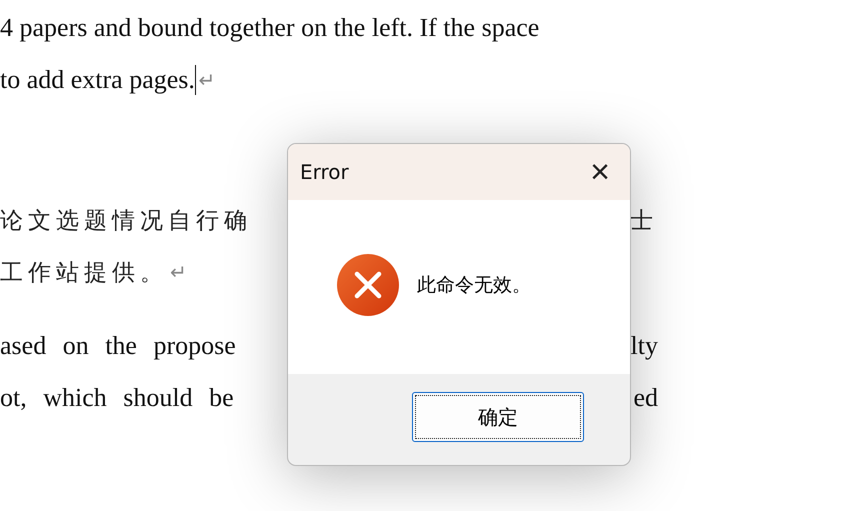  What do you see at coordinates (118, 346) in the screenshot?
I see `document-text: ased on the propose` at bounding box center [118, 346].